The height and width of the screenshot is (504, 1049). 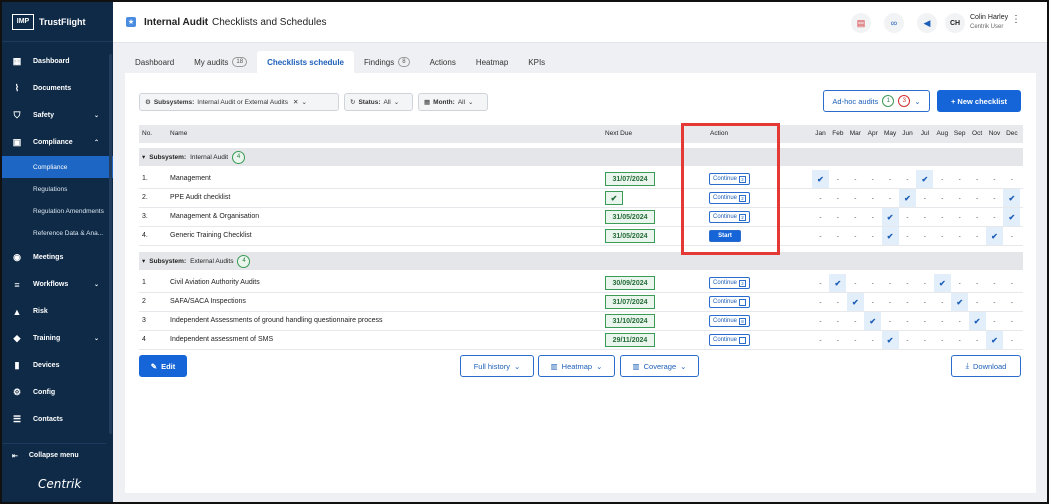 I want to click on status-filter: ↻ Status: All ⌄, so click(x=378, y=102).